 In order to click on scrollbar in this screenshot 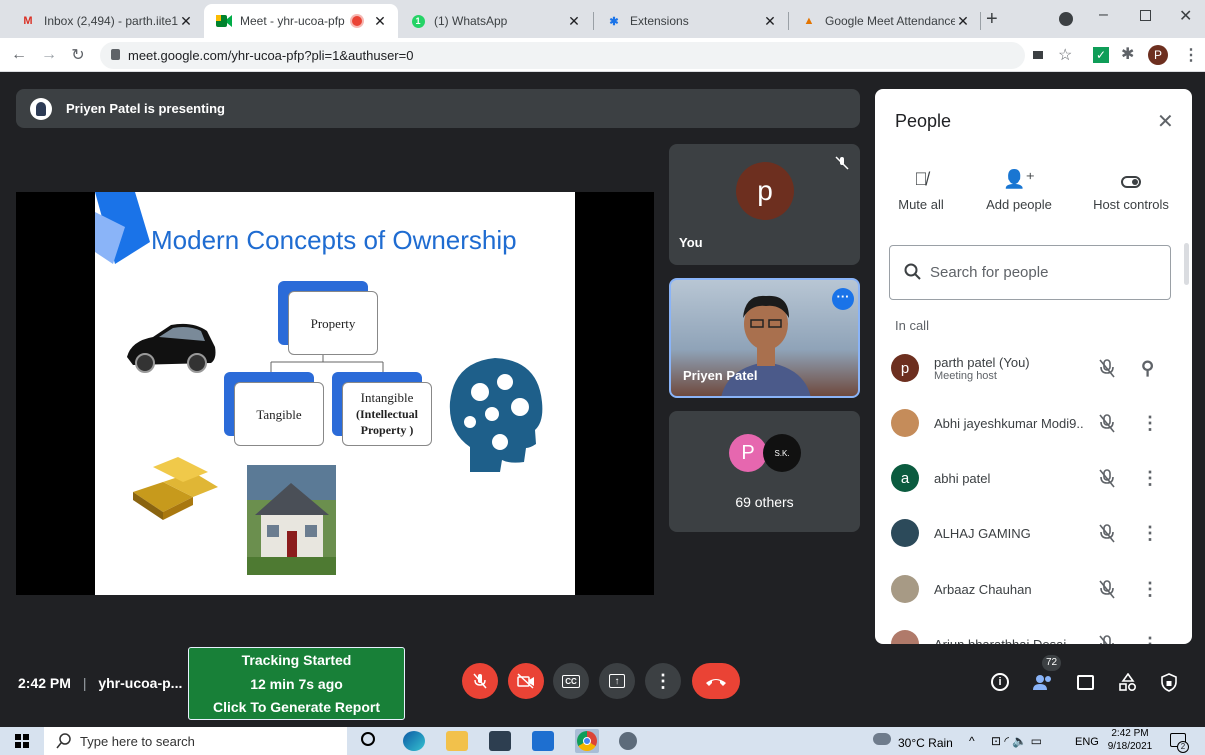, I will do `click(1186, 264)`.